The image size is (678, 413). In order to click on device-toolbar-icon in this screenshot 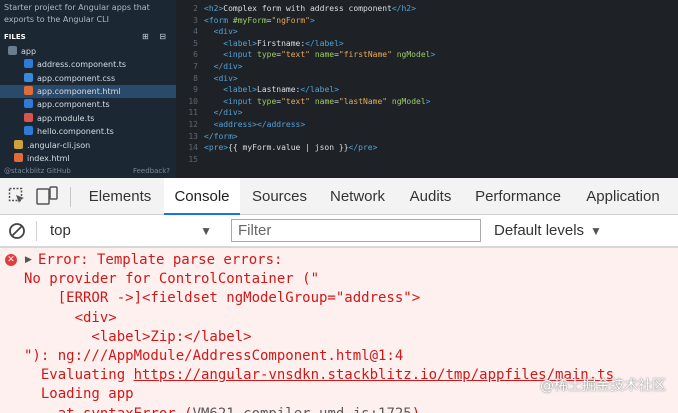, I will do `click(47, 196)`.